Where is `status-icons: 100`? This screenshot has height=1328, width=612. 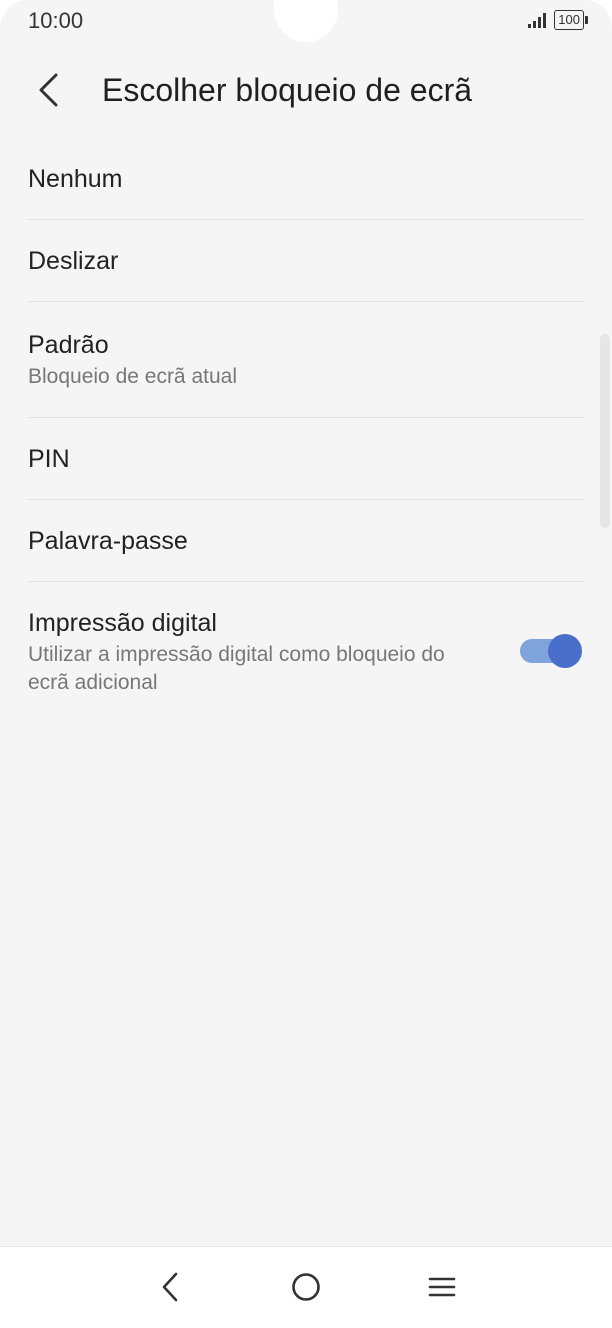
status-icons: 100 is located at coordinates (558, 20).